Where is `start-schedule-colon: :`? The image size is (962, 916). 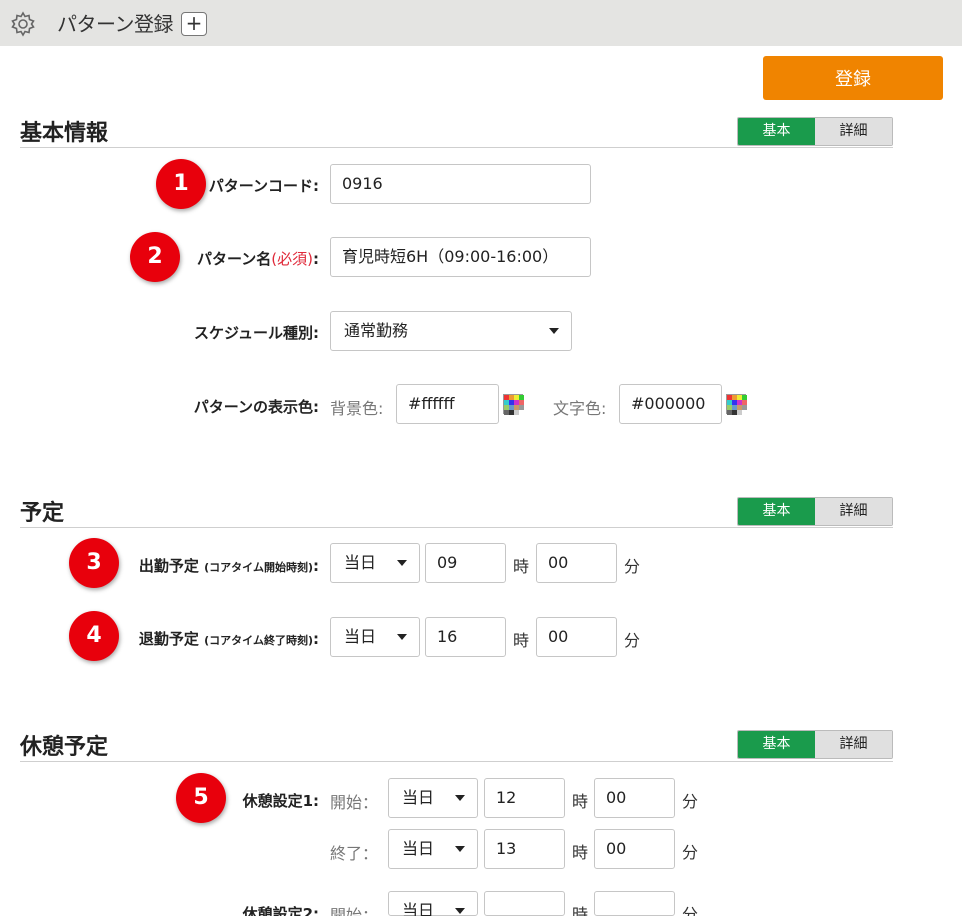 start-schedule-colon: : is located at coordinates (316, 566).